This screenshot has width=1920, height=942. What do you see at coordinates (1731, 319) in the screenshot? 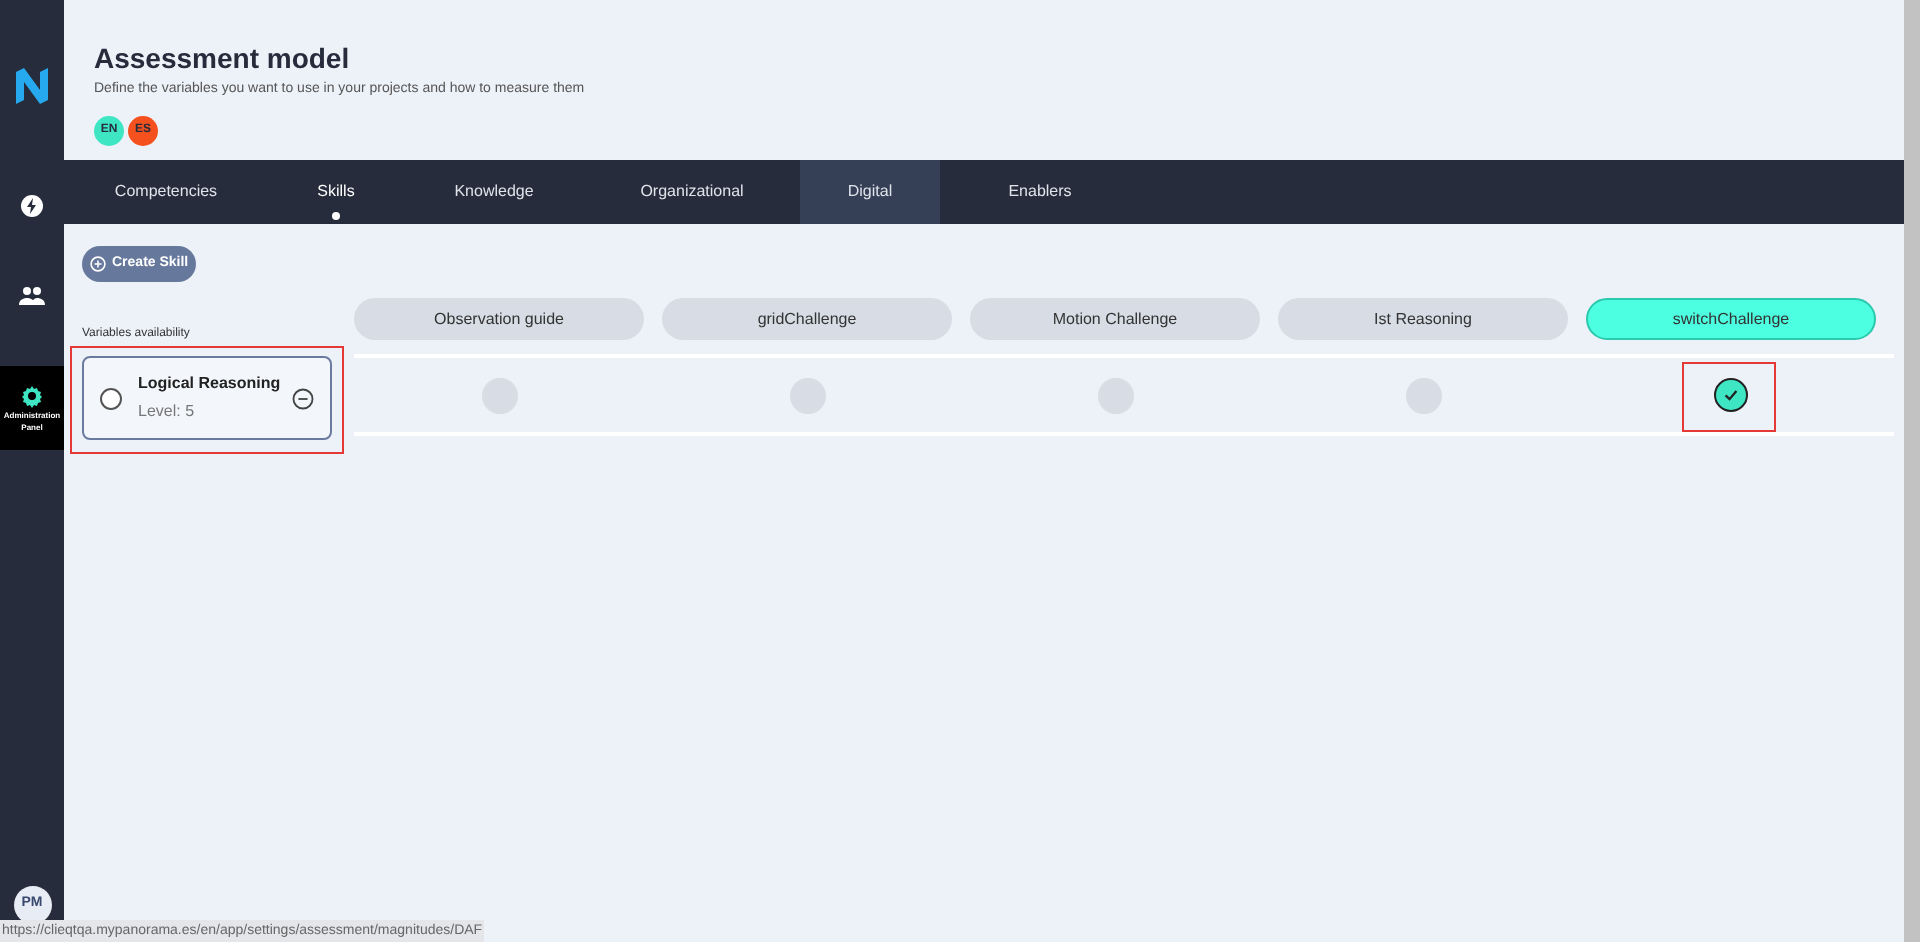
I see `column-header: switchChallenge` at bounding box center [1731, 319].